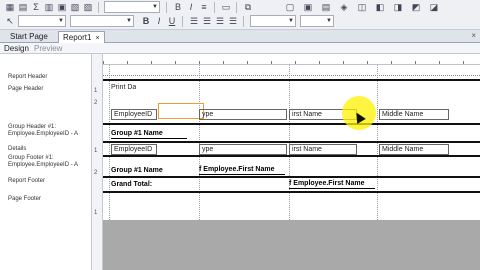  I want to click on order-icon: ◩, so click(416, 7).